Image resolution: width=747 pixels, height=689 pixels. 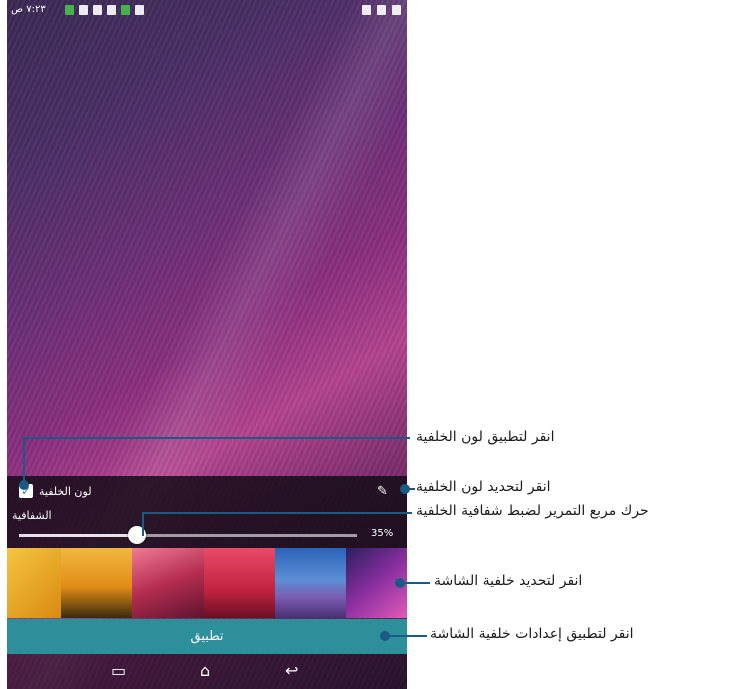 What do you see at coordinates (65, 491) in the screenshot?
I see `background-color-label: لون الخلفية` at bounding box center [65, 491].